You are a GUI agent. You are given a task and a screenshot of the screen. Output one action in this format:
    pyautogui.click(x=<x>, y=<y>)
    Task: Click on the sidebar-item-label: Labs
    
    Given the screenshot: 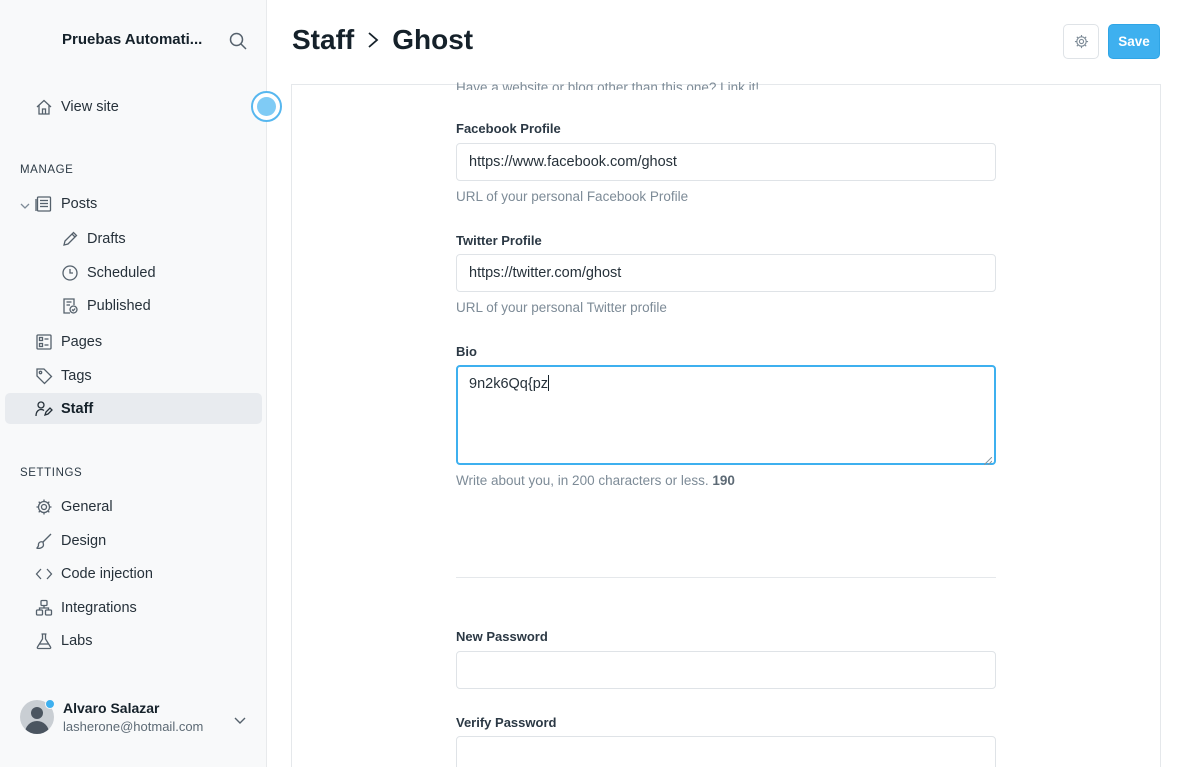 What is the action you would take?
    pyautogui.click(x=77, y=640)
    